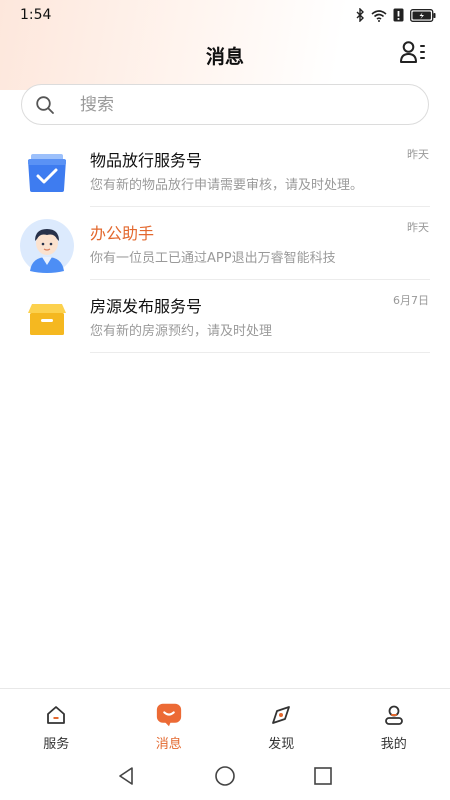 The height and width of the screenshot is (800, 450). I want to click on system-navigation-bar, so click(225, 776).